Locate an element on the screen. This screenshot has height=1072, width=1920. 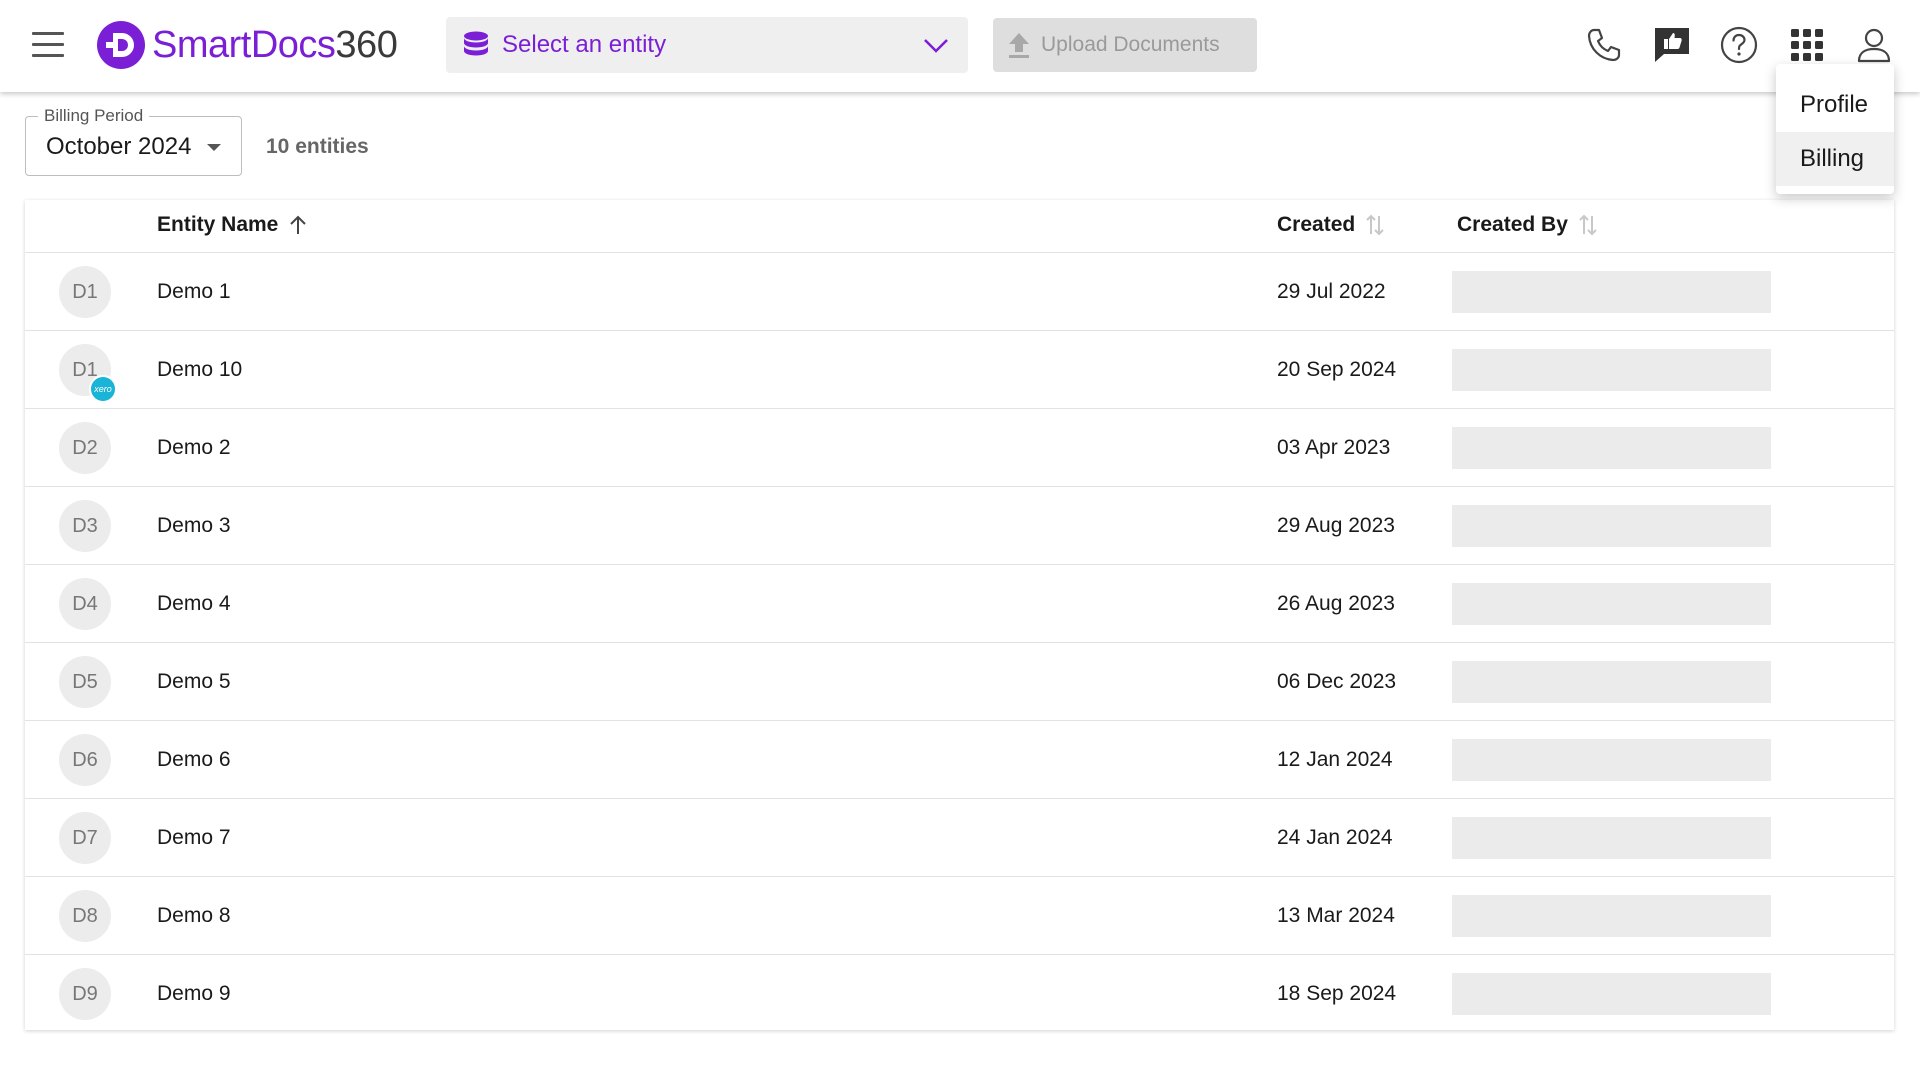
table-row: D6 Demo 6 12 Jan 2024 is located at coordinates (959, 760).